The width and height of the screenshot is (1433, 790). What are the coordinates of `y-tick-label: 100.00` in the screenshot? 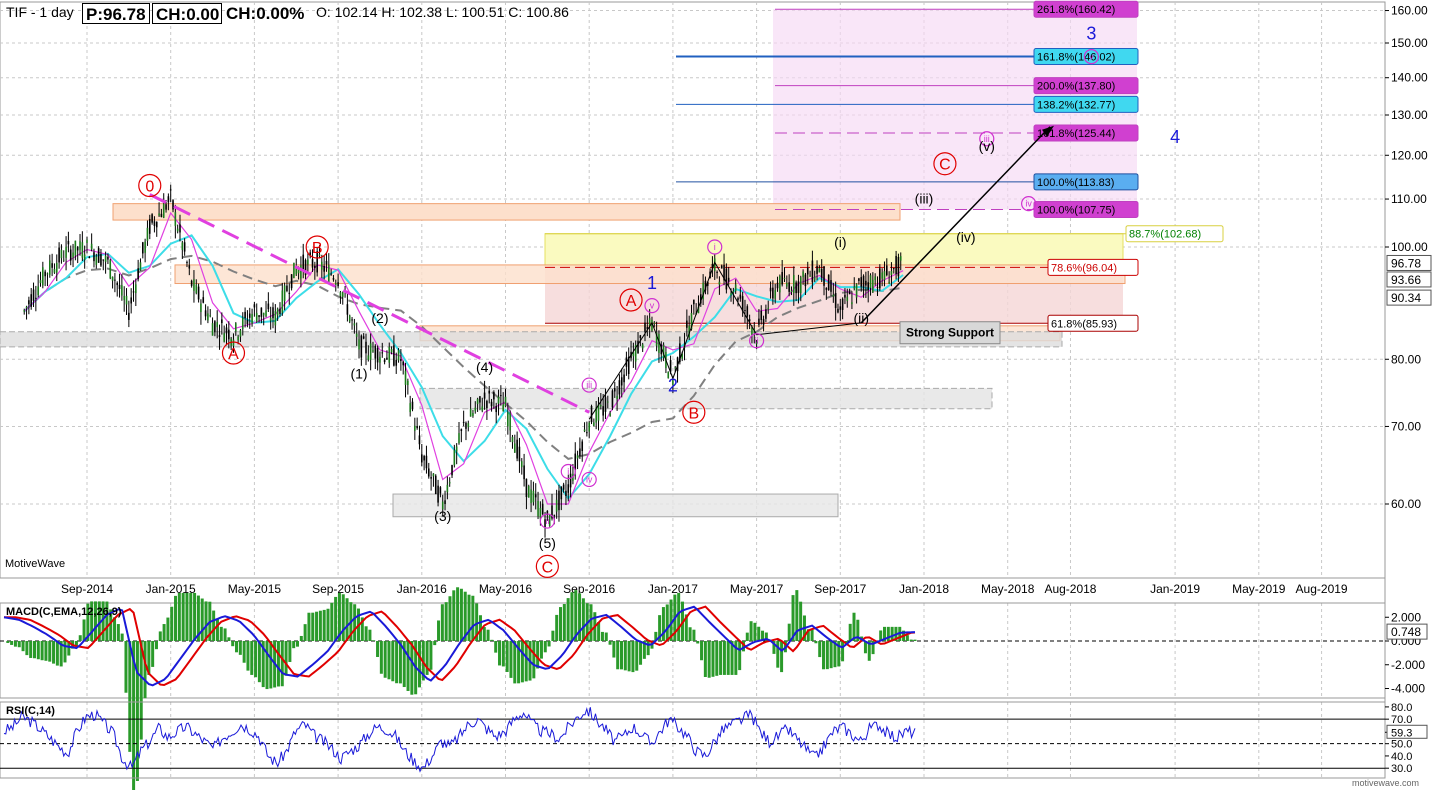 It's located at (1409, 247).